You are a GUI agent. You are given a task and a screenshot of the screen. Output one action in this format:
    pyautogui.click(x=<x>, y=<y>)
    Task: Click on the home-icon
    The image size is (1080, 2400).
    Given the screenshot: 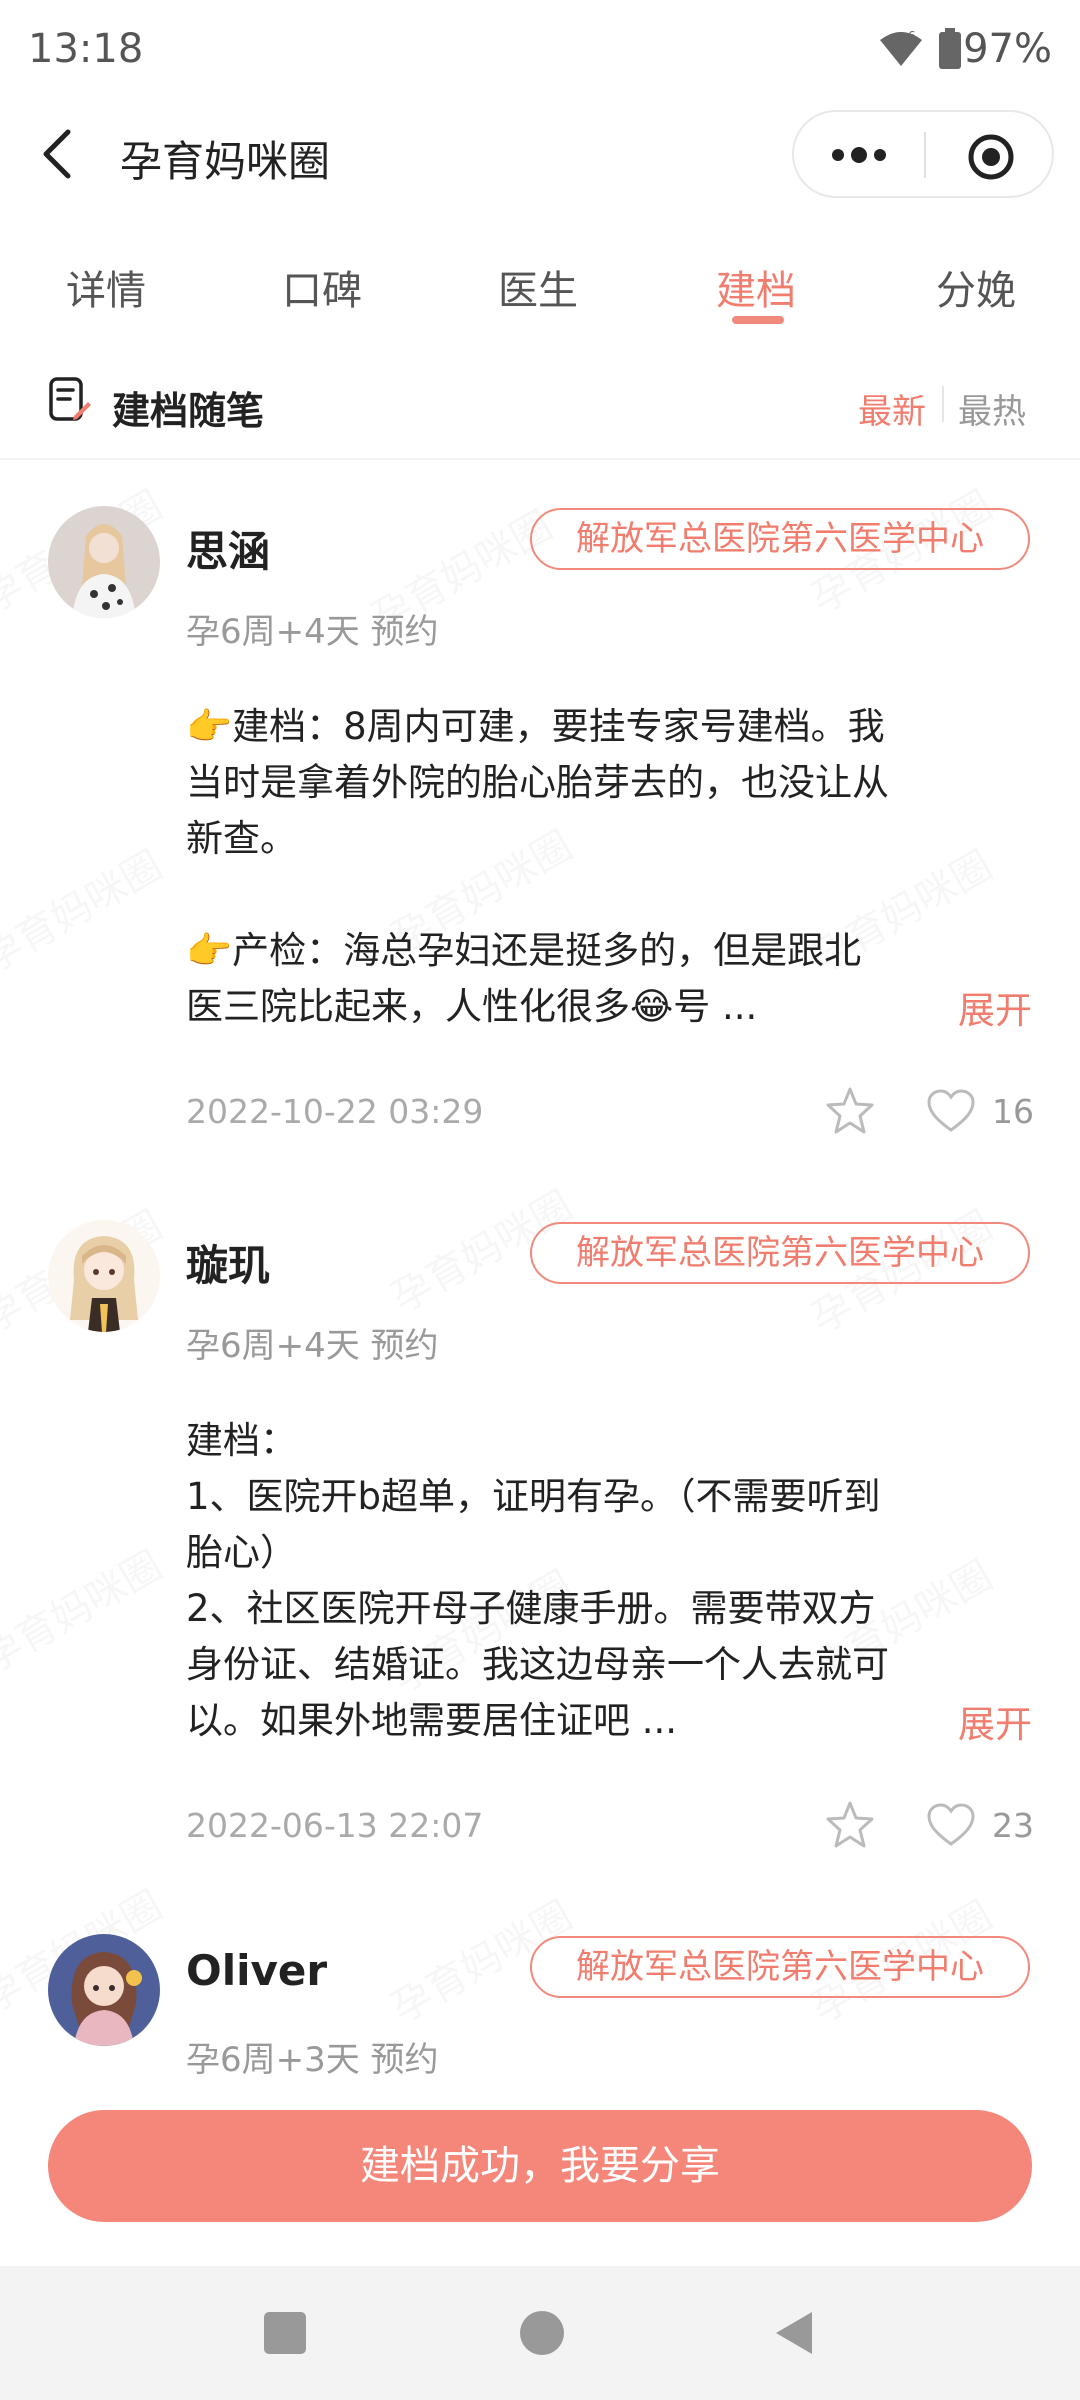 What is the action you would take?
    pyautogui.click(x=542, y=2333)
    